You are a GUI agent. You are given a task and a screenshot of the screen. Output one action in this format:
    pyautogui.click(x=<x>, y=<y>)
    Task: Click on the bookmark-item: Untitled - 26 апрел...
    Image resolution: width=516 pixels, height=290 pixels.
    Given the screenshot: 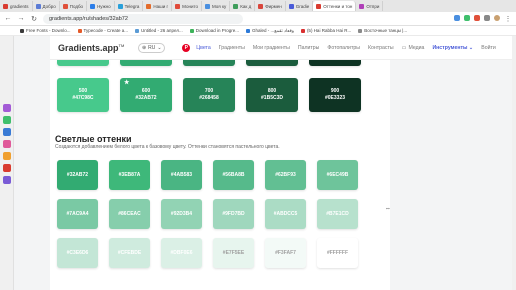 What is the action you would take?
    pyautogui.click(x=159, y=30)
    